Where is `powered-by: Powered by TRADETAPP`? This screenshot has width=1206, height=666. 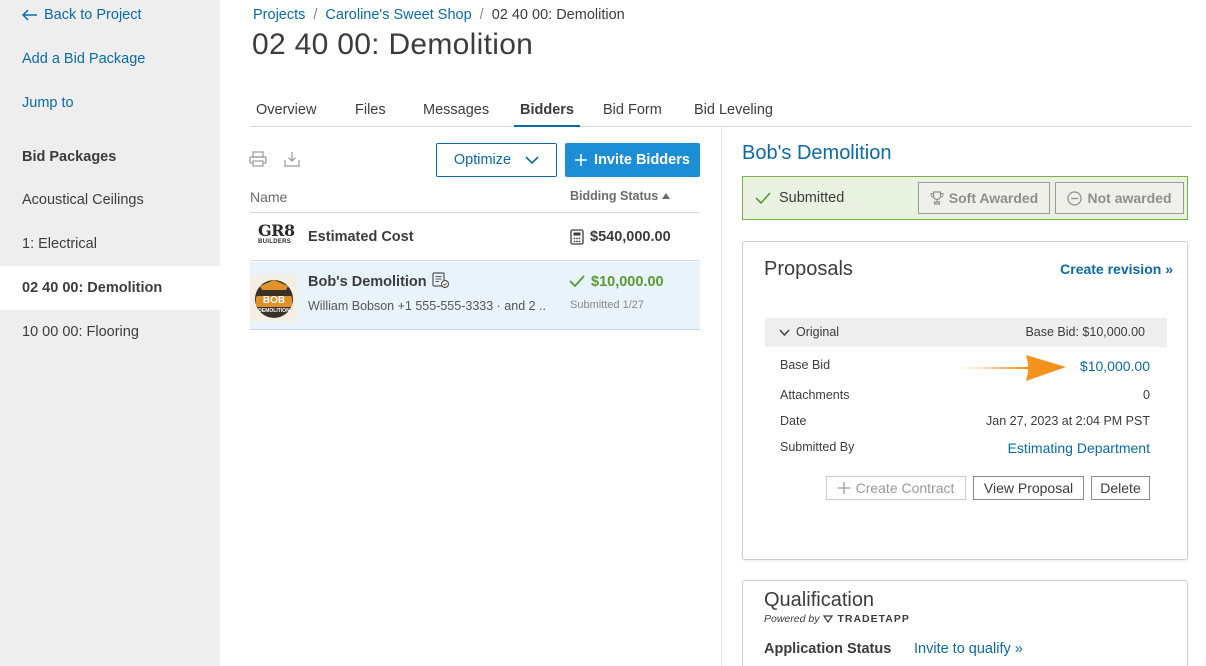 powered-by: Powered by TRADETAPP is located at coordinates (837, 619).